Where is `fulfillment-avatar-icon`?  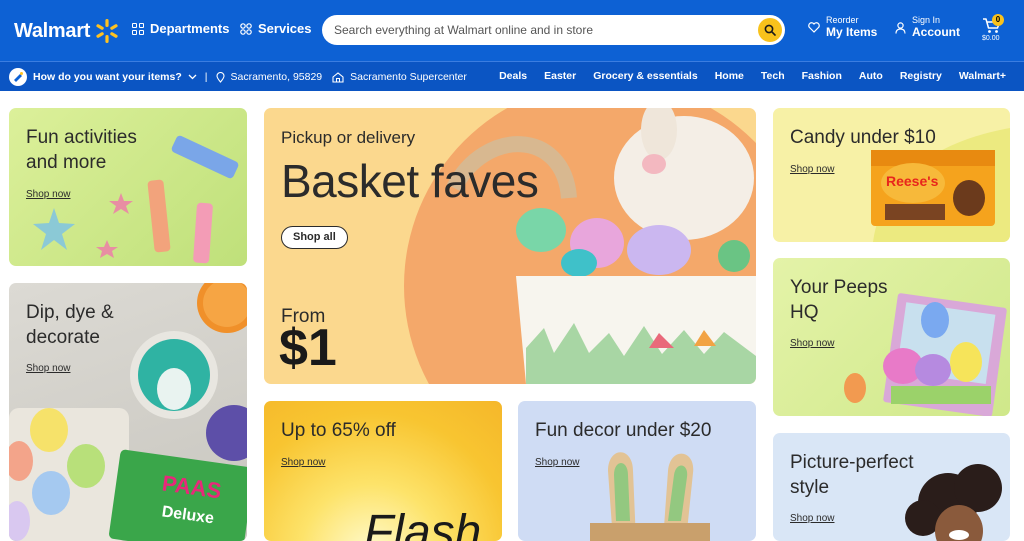
fulfillment-avatar-icon is located at coordinates (18, 77).